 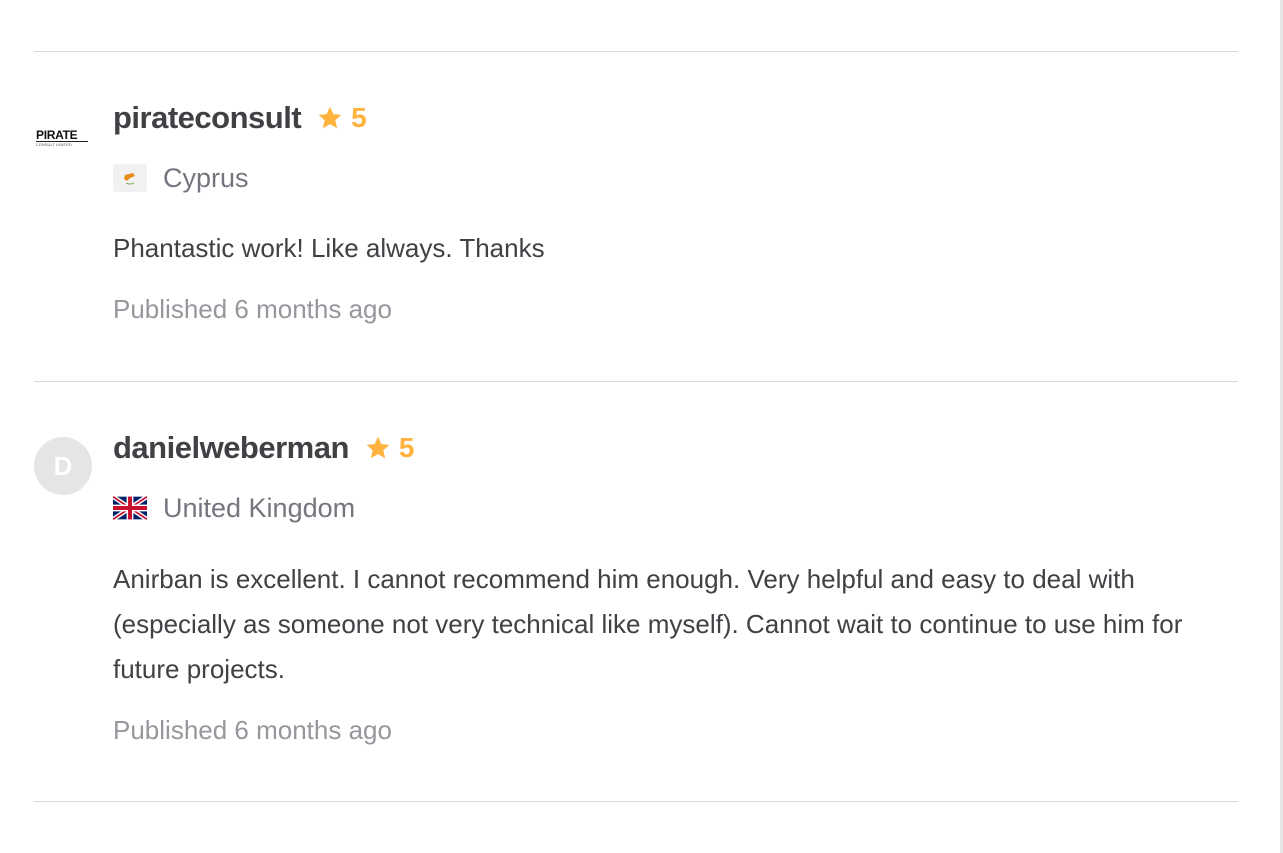 I want to click on country-row: Cyprus, so click(x=181, y=178).